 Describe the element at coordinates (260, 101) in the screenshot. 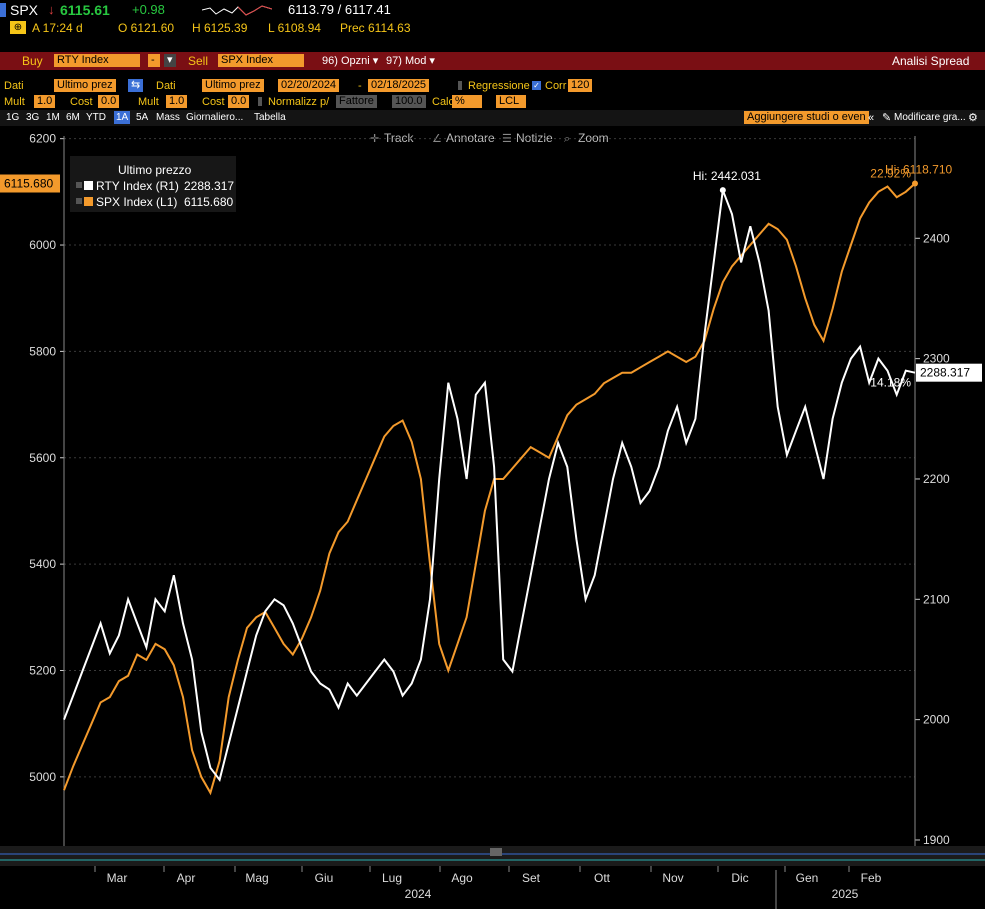

I see `normalize-checkbox` at that location.